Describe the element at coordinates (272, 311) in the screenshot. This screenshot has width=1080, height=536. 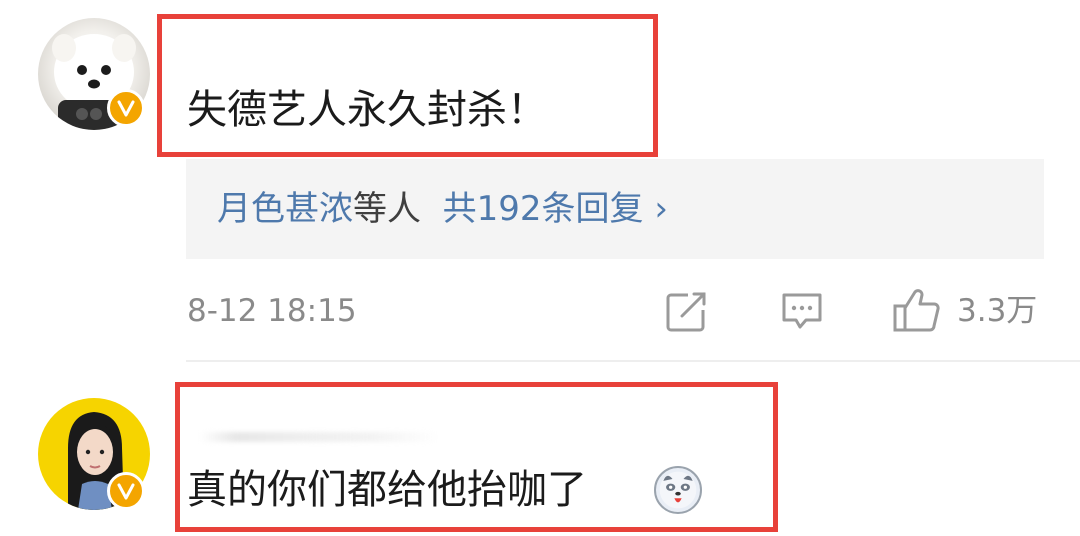
I see `comment-time: 8-12 18:15` at that location.